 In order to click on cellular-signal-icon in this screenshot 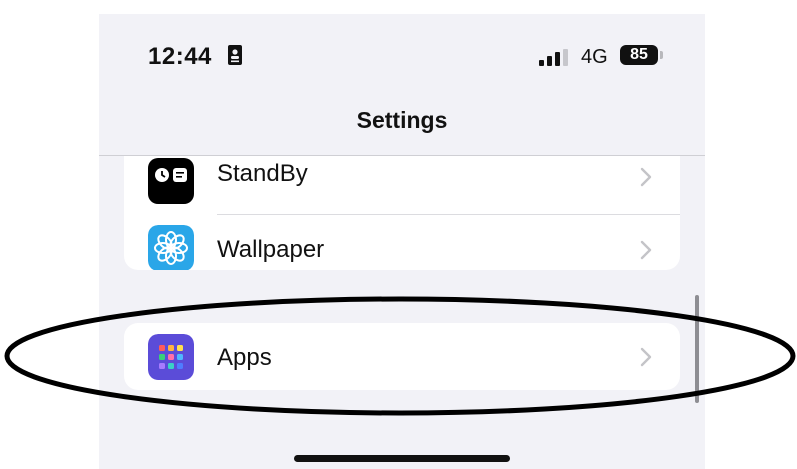, I will do `click(553, 57)`.